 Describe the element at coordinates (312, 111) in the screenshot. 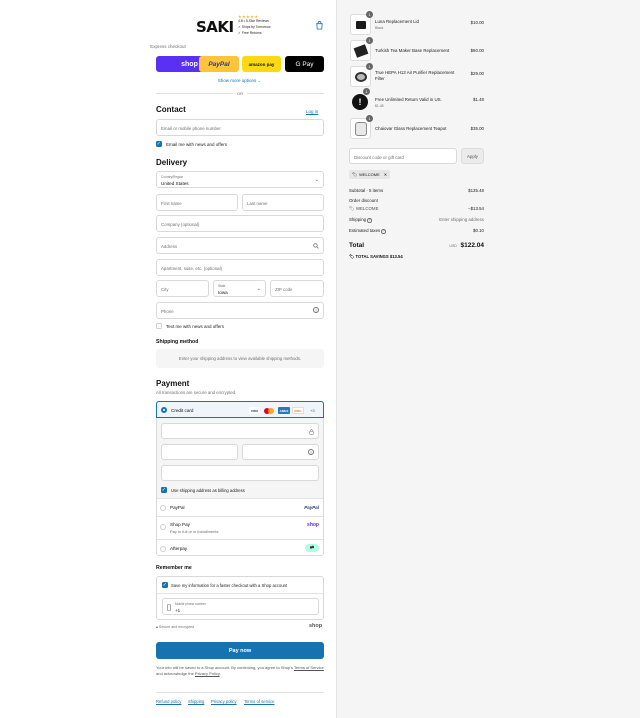

I see `login-link: Log in` at that location.